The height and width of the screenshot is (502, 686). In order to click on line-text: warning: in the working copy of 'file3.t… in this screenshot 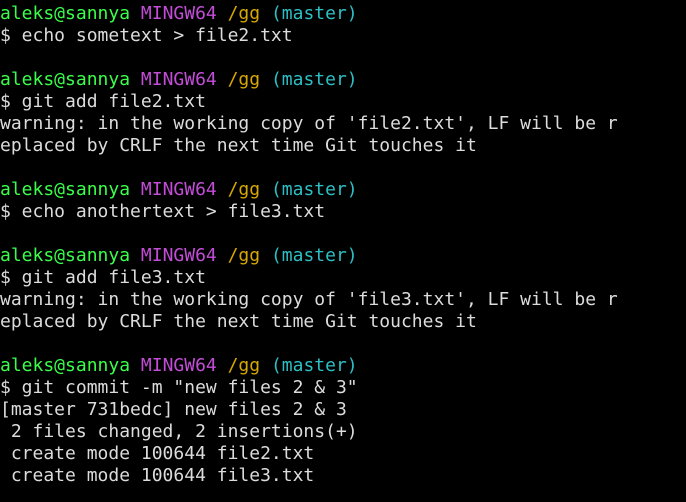, I will do `click(309, 299)`.